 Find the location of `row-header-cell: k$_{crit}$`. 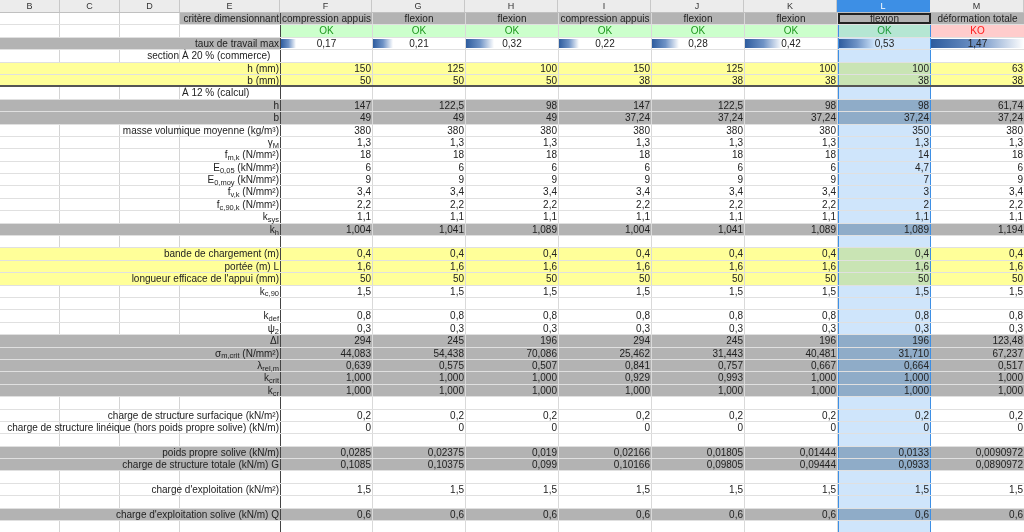

row-header-cell: k$_{crit}$ is located at coordinates (140, 378).